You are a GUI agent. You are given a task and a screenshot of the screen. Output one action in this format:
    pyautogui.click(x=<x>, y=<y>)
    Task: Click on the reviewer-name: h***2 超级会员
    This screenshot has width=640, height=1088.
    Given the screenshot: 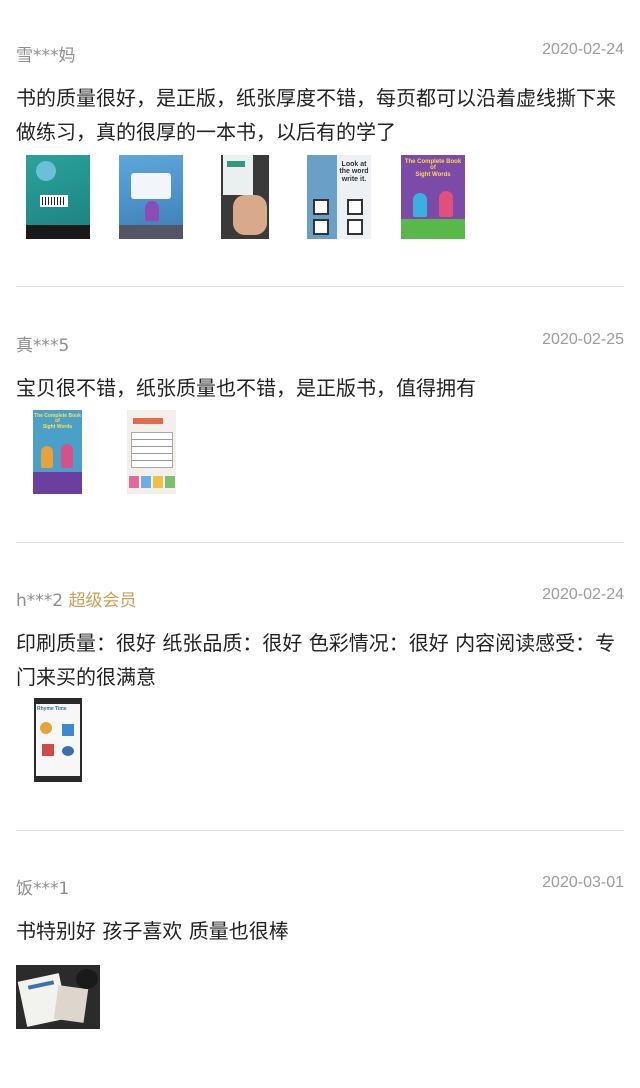 What is the action you would take?
    pyautogui.click(x=76, y=601)
    